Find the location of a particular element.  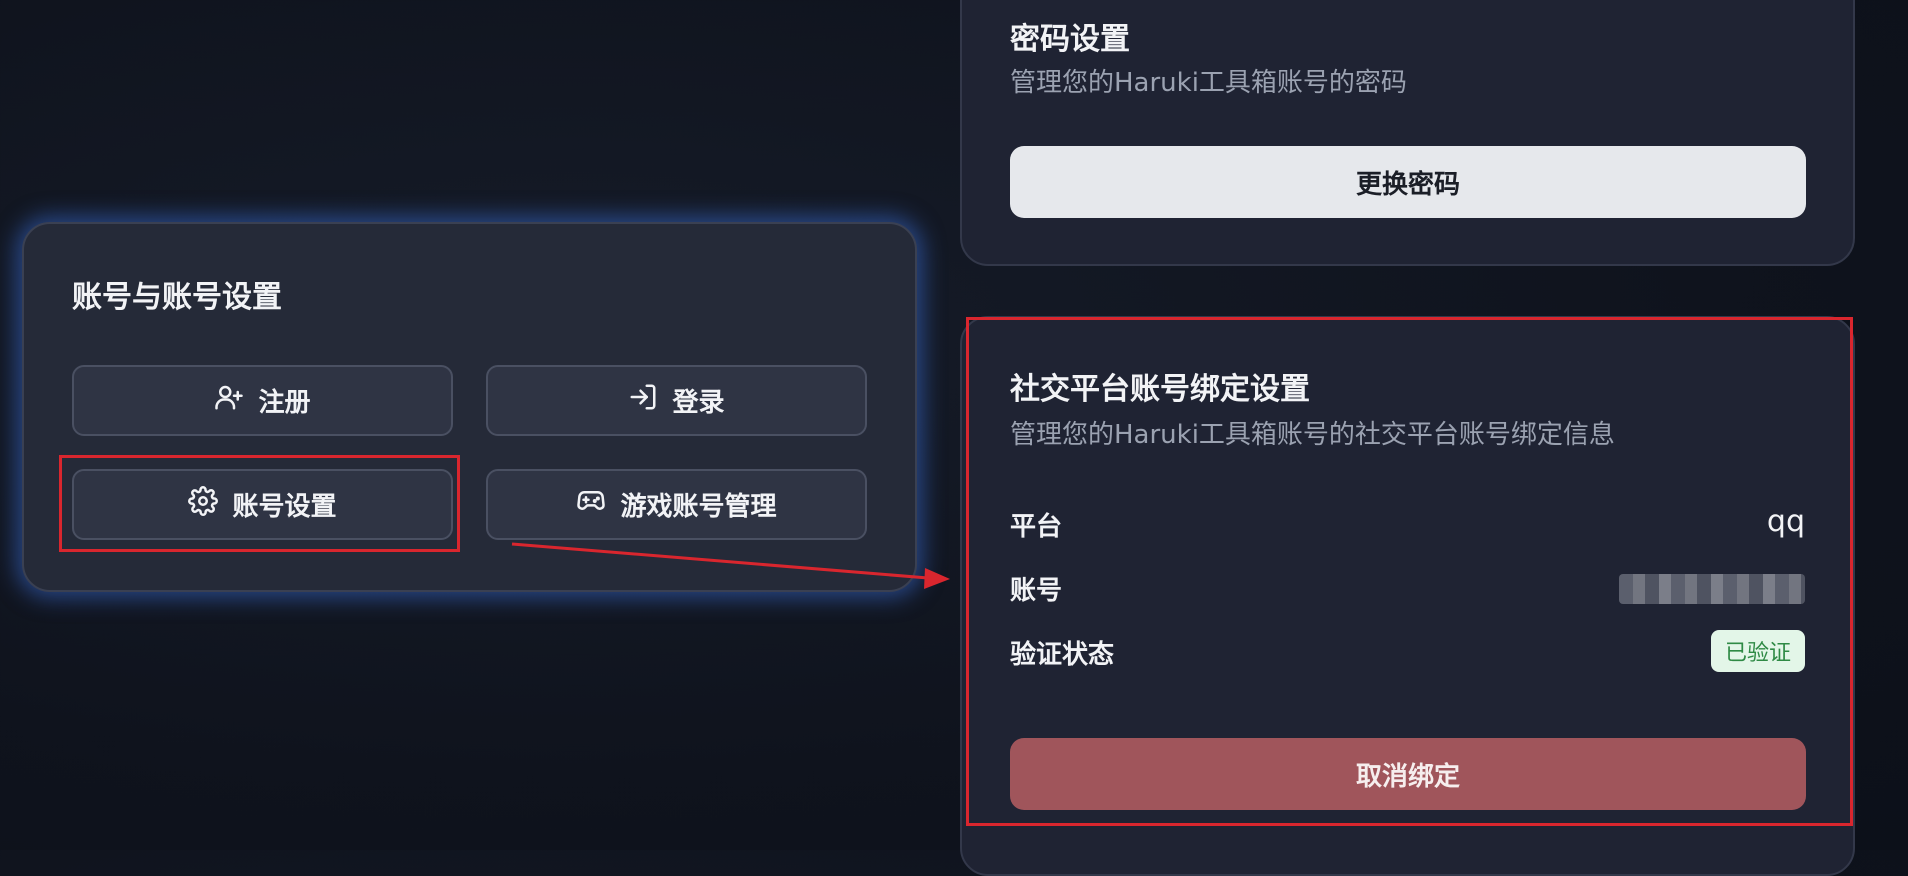

account-value-blurred is located at coordinates (1712, 589).